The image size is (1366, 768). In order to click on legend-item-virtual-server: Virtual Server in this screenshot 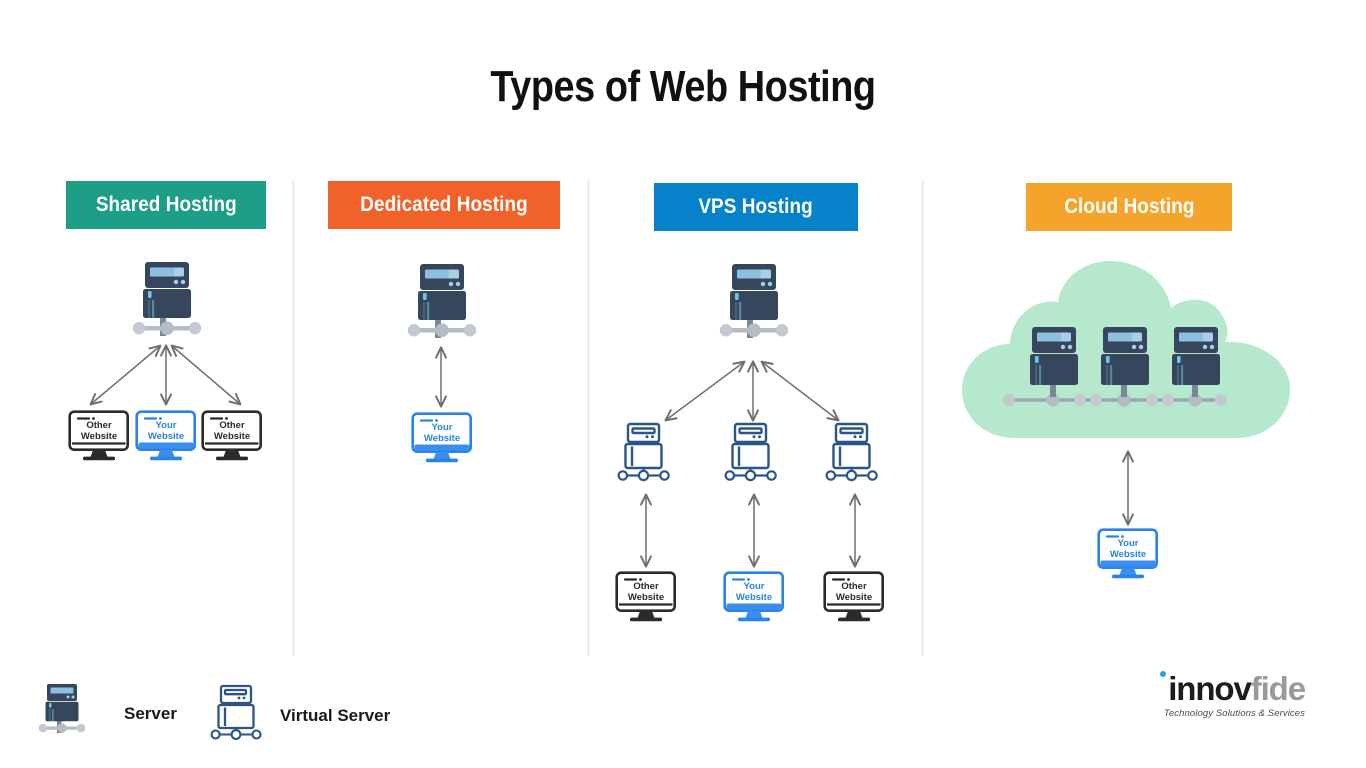, I will do `click(300, 715)`.